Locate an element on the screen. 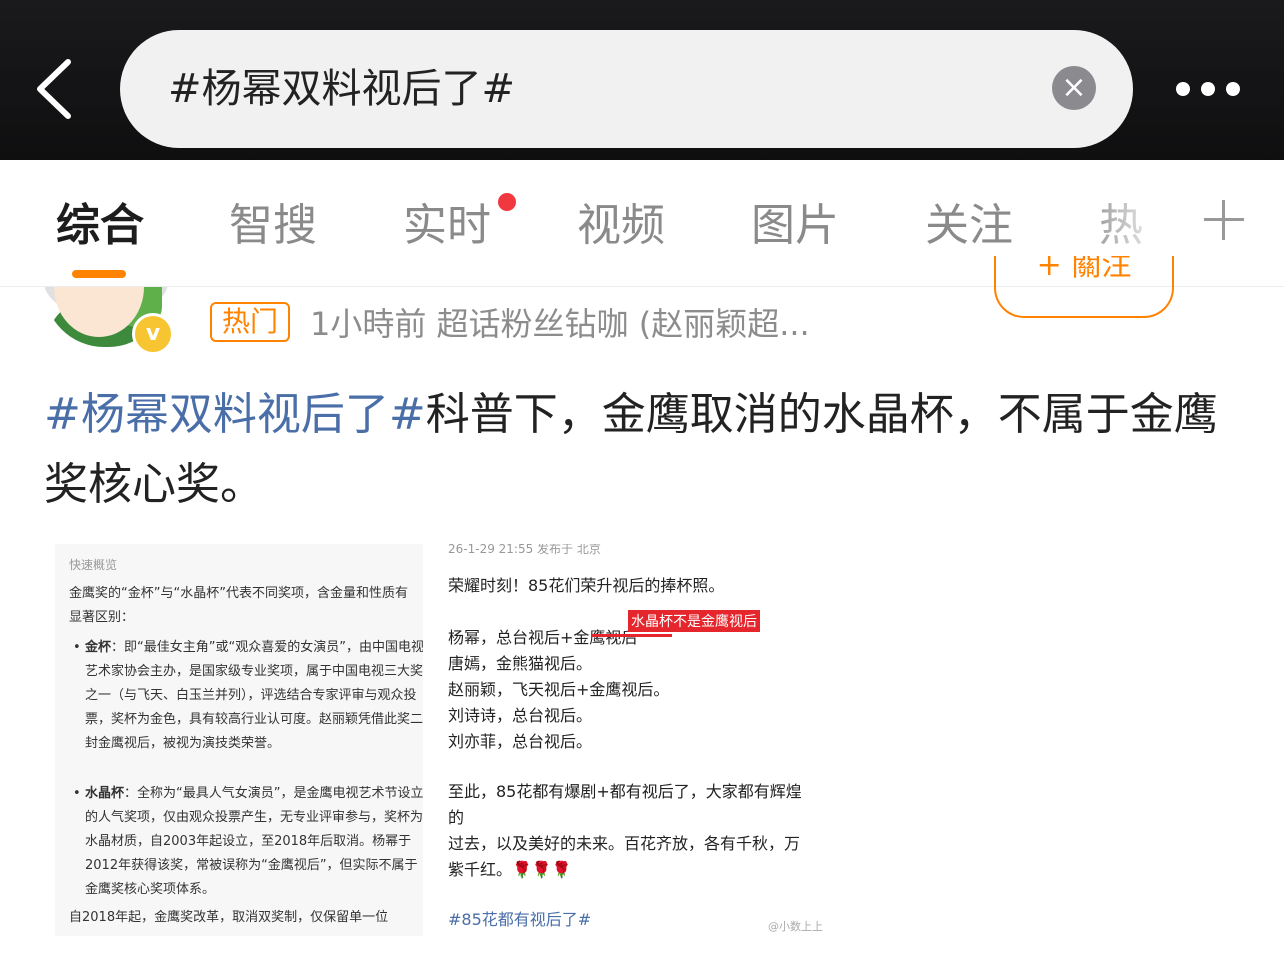  clear-icon: × is located at coordinates (1074, 88).